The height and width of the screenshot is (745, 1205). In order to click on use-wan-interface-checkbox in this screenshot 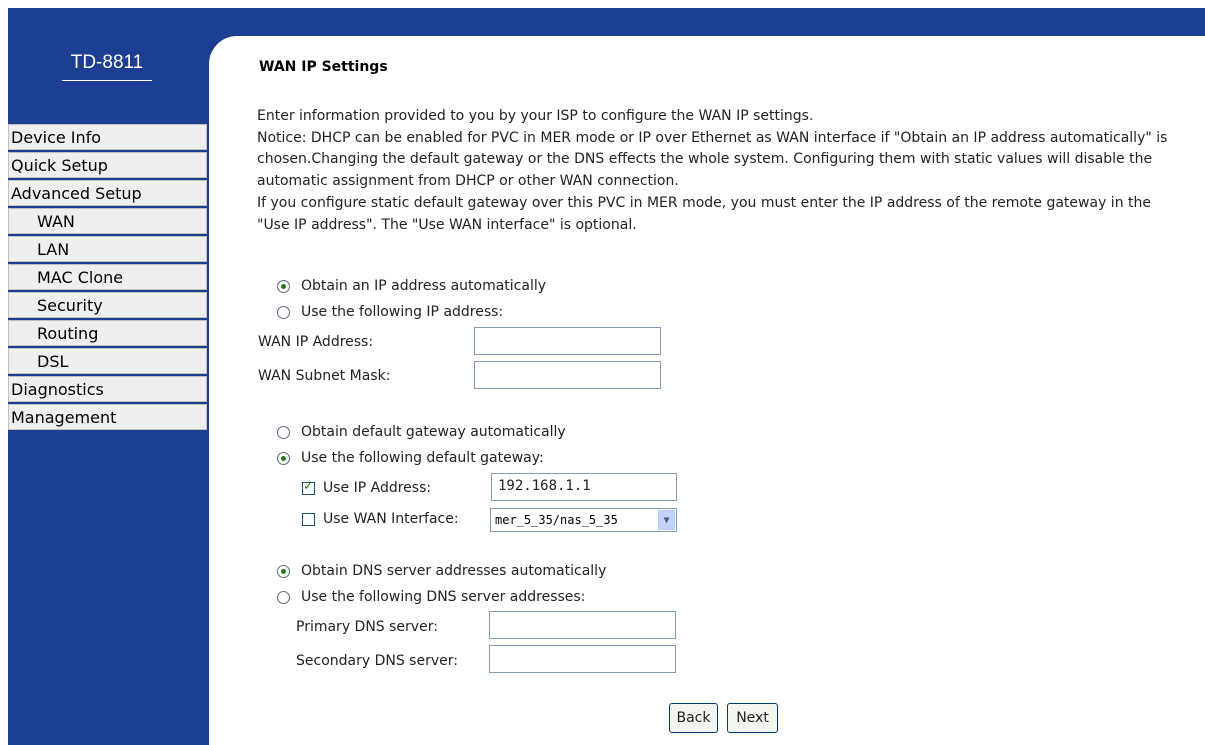, I will do `click(308, 519)`.